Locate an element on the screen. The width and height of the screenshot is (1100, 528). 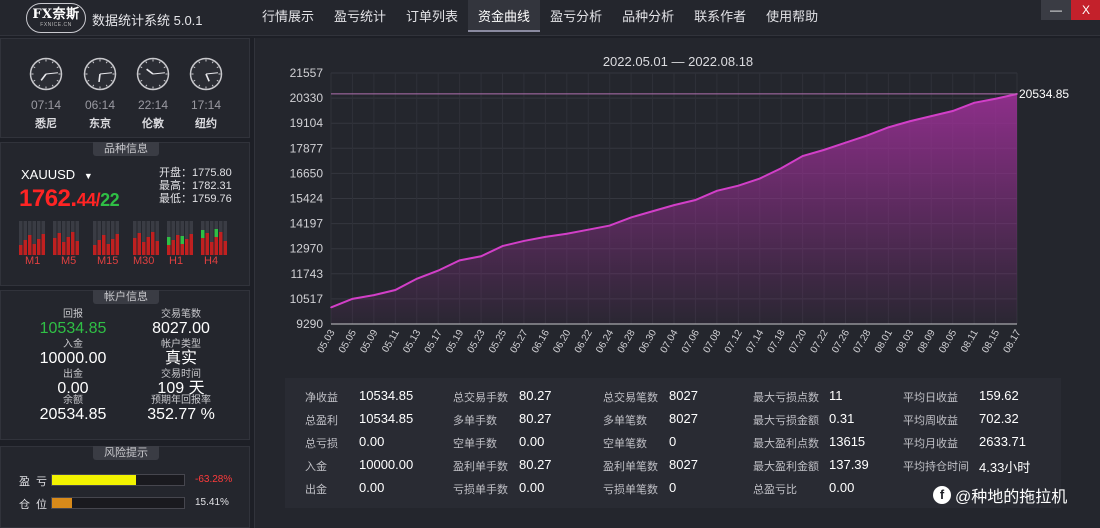
stat-label: 平均周收益 is located at coordinates (930, 421).